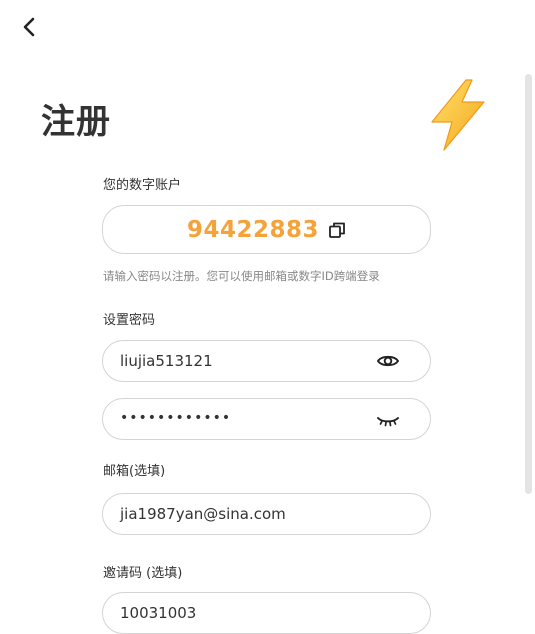 The height and width of the screenshot is (634, 535). Describe the element at coordinates (266, 419) in the screenshot. I see `confirm-password-field: ••••••••••••` at that location.